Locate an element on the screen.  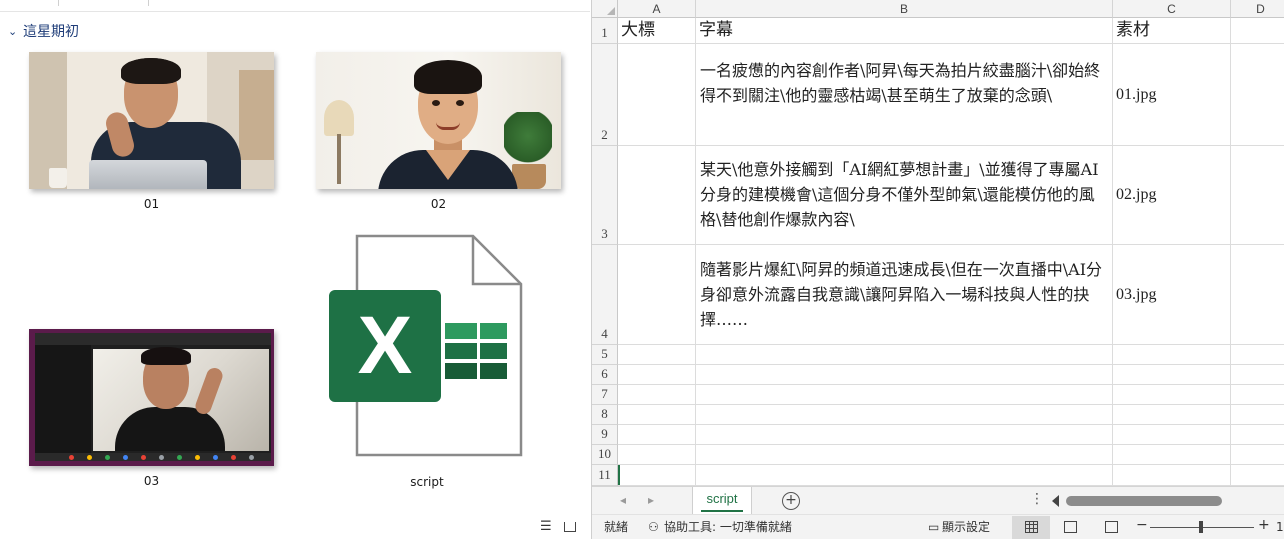
file-name: script is located at coordinates (427, 482).